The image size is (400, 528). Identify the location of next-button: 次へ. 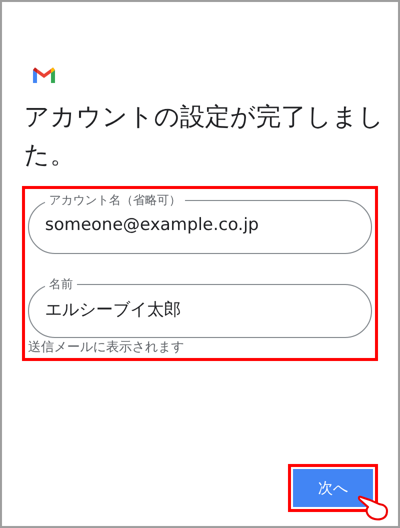
(333, 488).